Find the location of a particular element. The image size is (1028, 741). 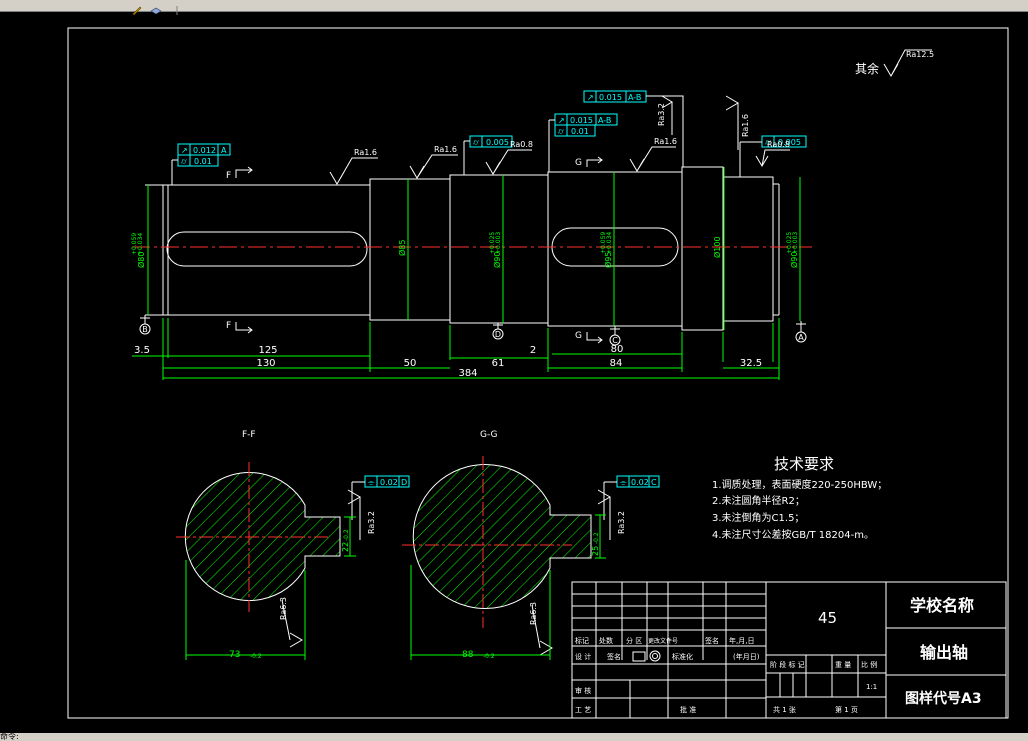

length-2: 2 is located at coordinates (533, 350).